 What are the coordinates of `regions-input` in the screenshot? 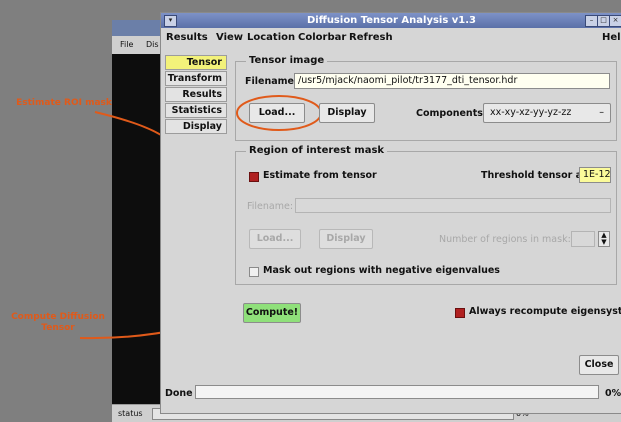 It's located at (583, 239).